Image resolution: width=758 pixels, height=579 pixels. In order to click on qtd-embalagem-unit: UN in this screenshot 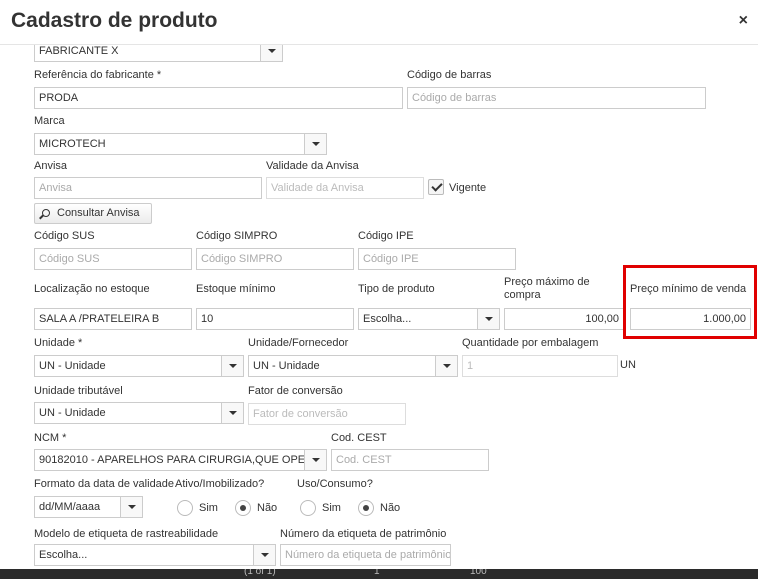, I will do `click(628, 365)`.